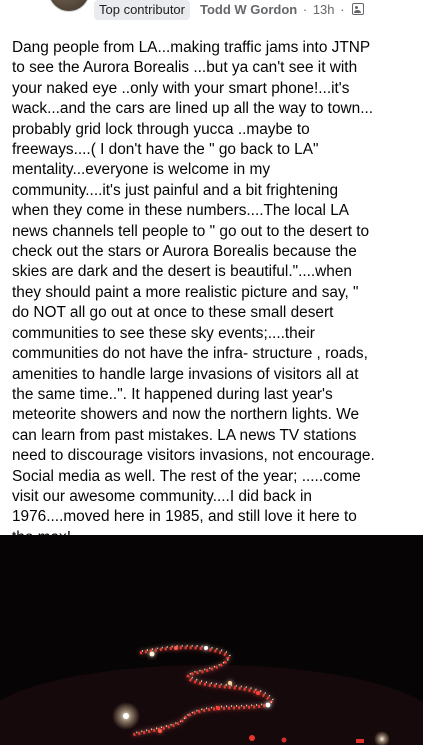 The image size is (423, 750). What do you see at coordinates (248, 9) in the screenshot?
I see `author-name: Todd W Gordon` at bounding box center [248, 9].